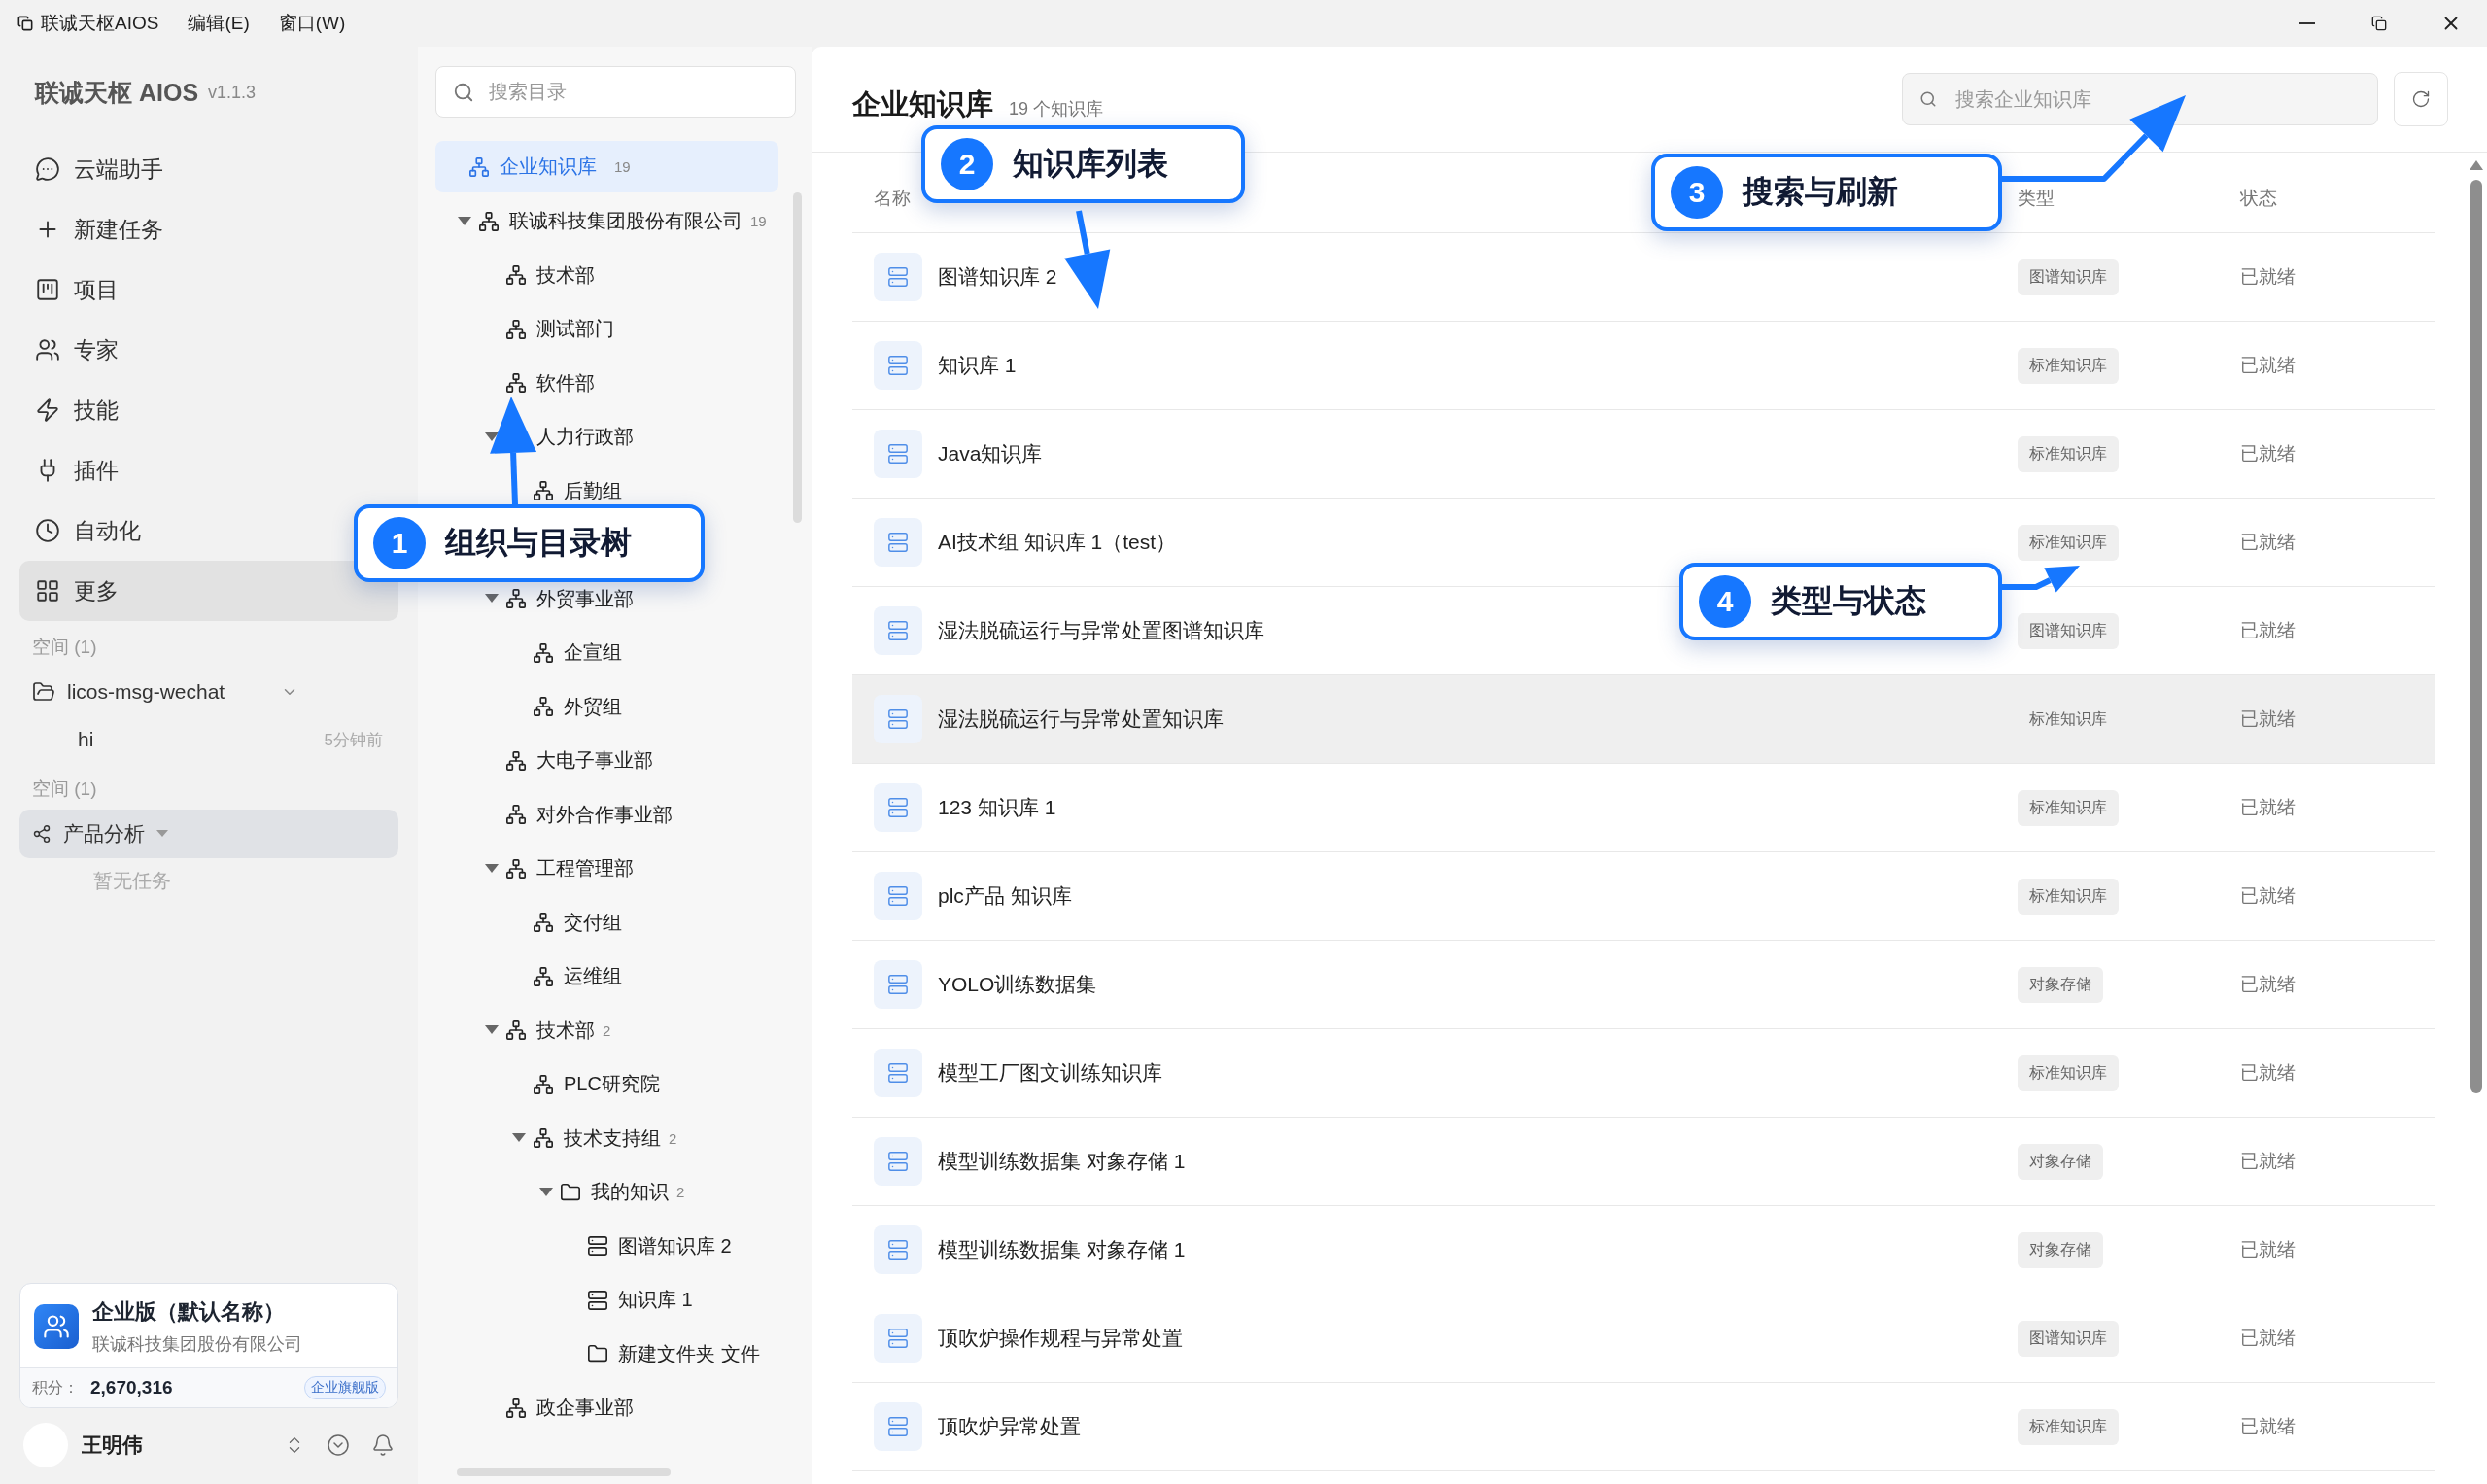  Describe the element at coordinates (219, 23) in the screenshot. I see `menu-item: 编辑(E)` at that location.